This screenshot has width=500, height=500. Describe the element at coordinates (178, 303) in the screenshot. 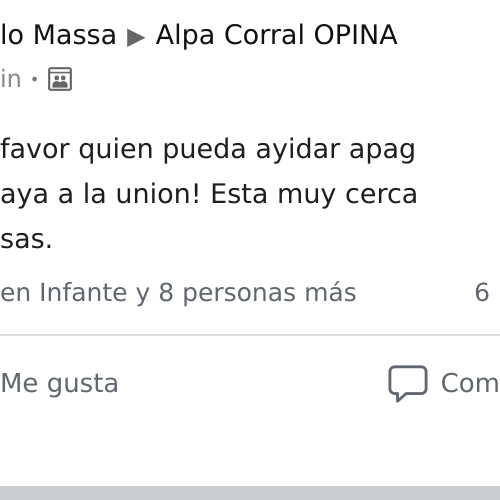

I see `reactions-summary: en Infante y 8 personas más` at that location.